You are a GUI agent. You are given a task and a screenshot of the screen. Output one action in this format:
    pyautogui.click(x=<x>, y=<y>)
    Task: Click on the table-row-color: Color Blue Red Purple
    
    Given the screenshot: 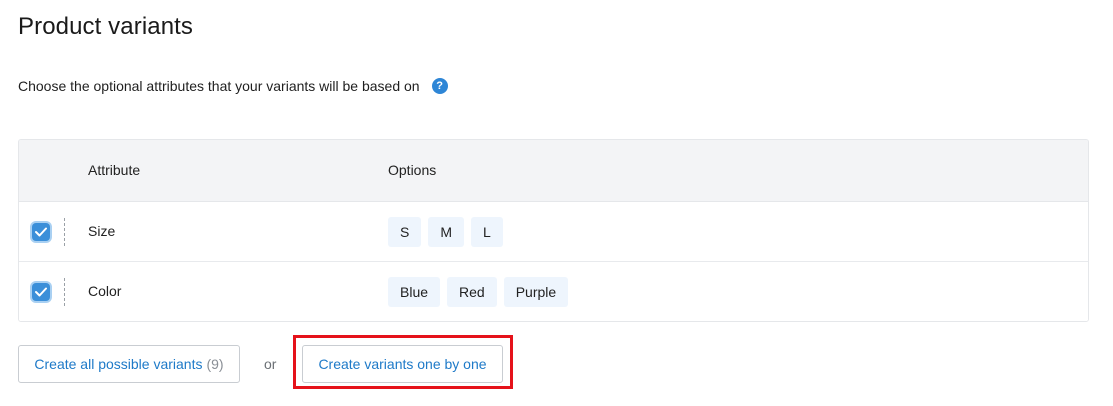 What is the action you would take?
    pyautogui.click(x=553, y=291)
    